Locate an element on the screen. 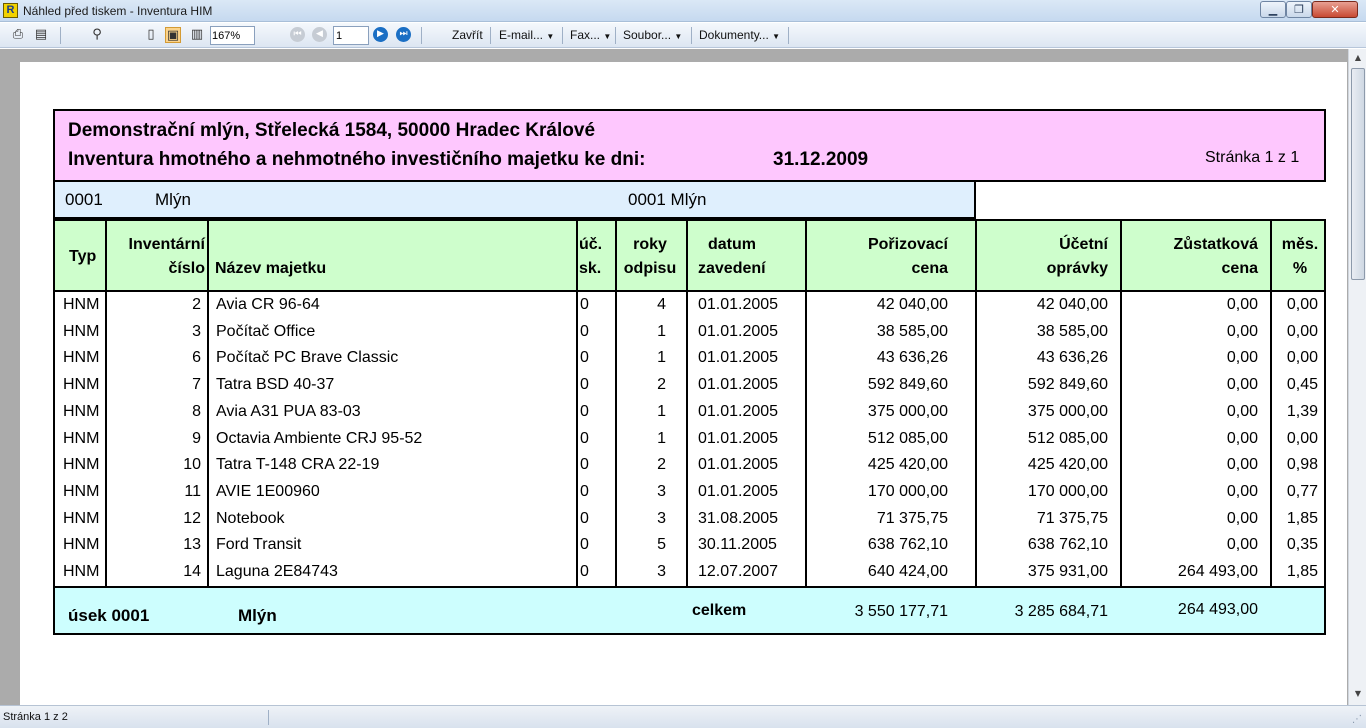  cell-roky: 4 is located at coordinates (661, 304).